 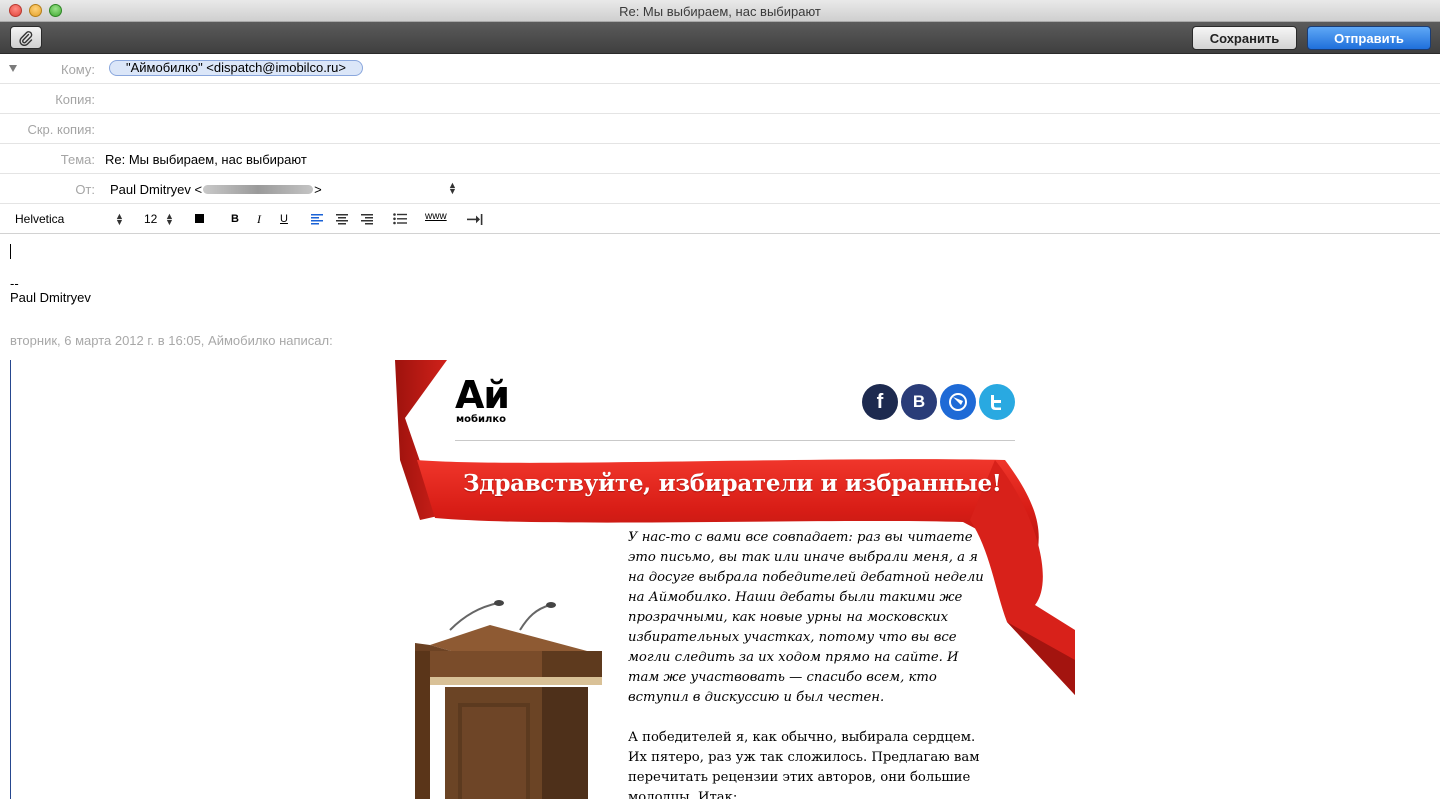 What do you see at coordinates (452, 188) in the screenshot?
I see `from-chevron-icon: ▲ ▼` at bounding box center [452, 188].